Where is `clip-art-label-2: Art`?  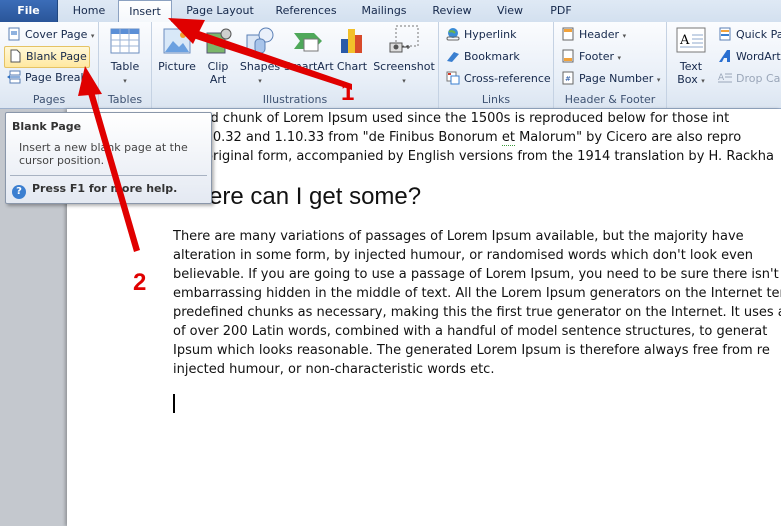 clip-art-label-2: Art is located at coordinates (218, 79).